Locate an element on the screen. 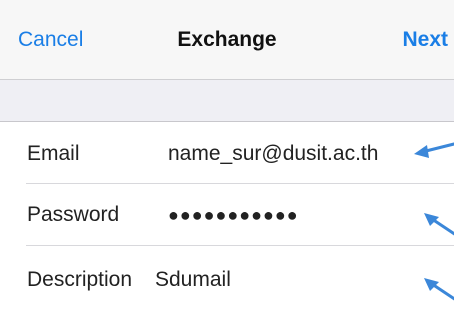 This screenshot has width=454, height=309. description-label: Description is located at coordinates (80, 279).